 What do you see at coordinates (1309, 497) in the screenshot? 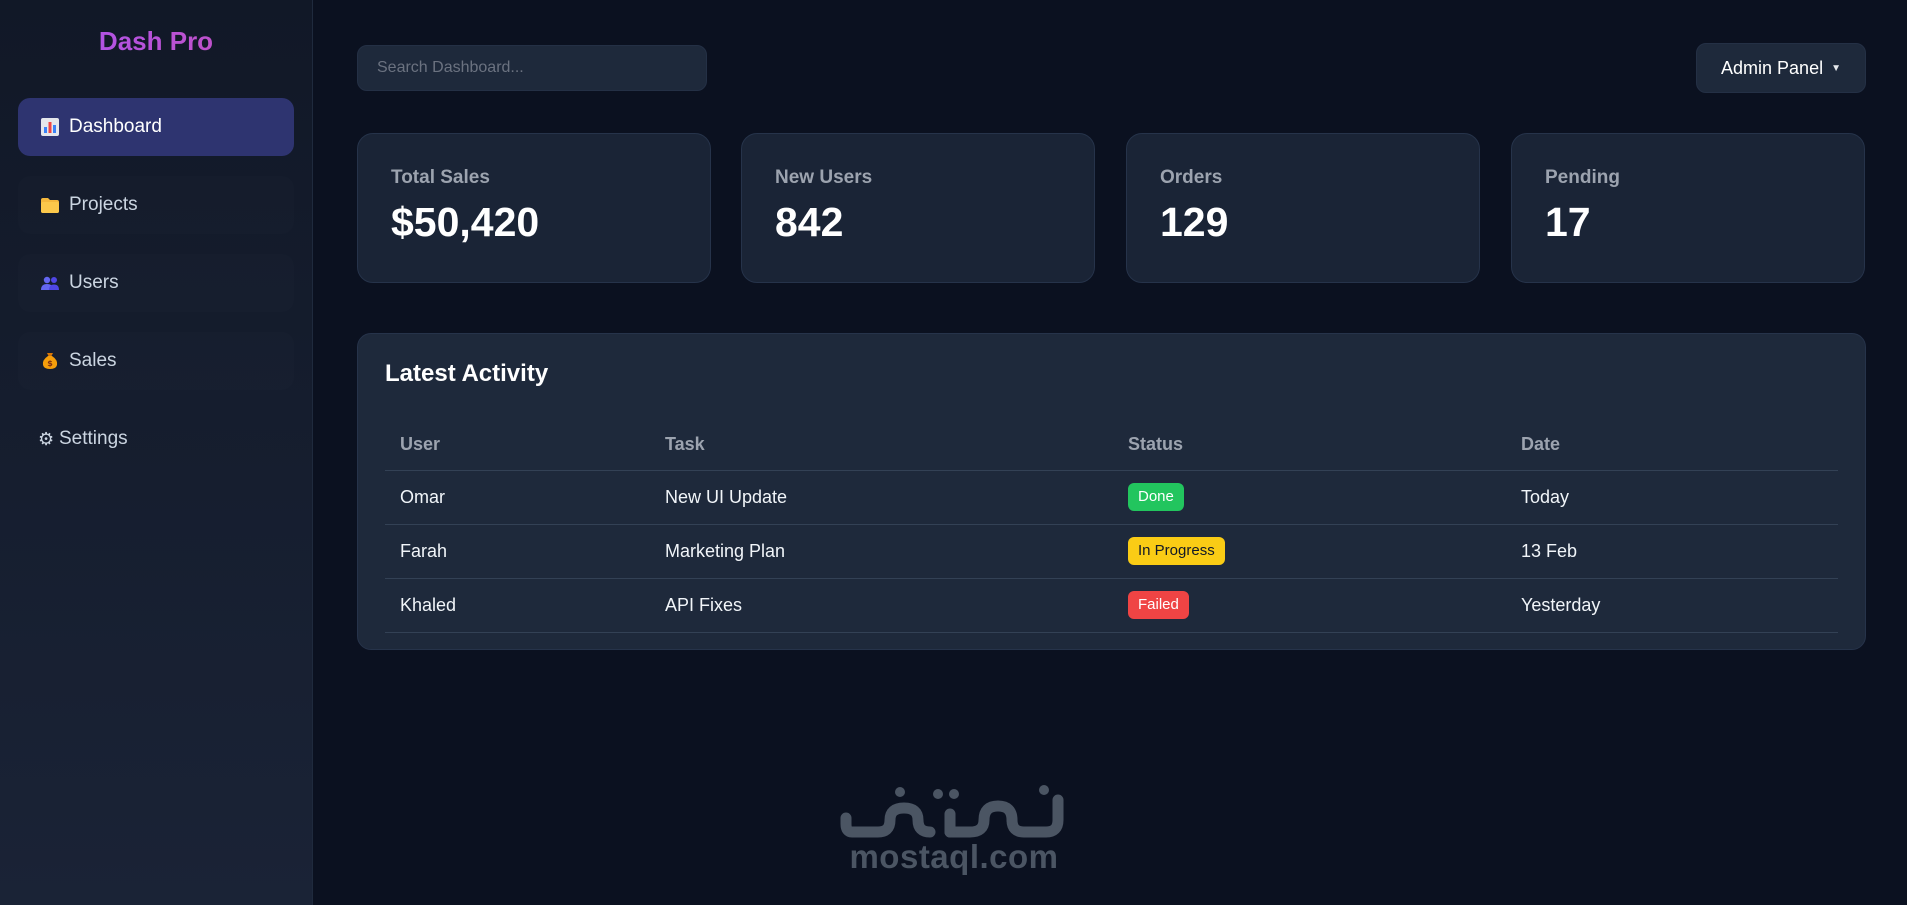
I see `cell-status: Done` at bounding box center [1309, 497].